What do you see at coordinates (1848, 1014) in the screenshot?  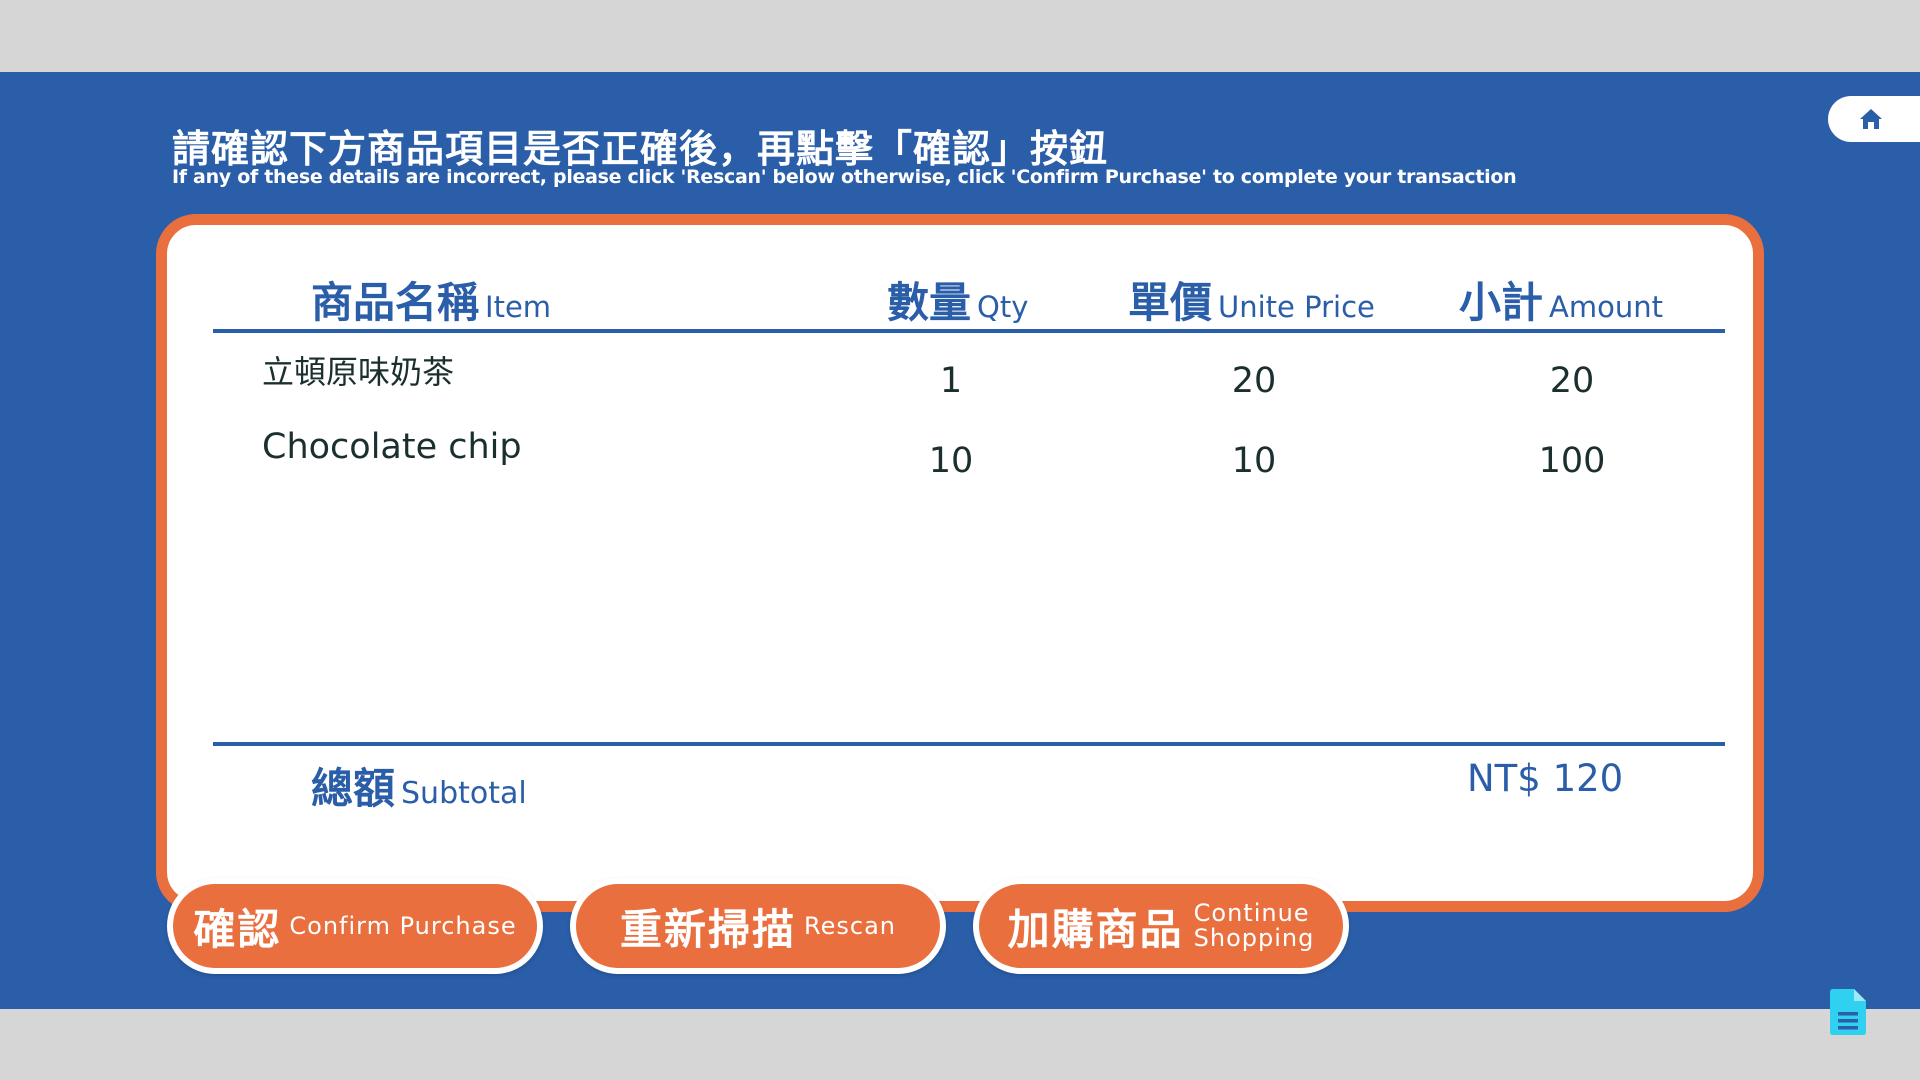 I see `document-icon` at bounding box center [1848, 1014].